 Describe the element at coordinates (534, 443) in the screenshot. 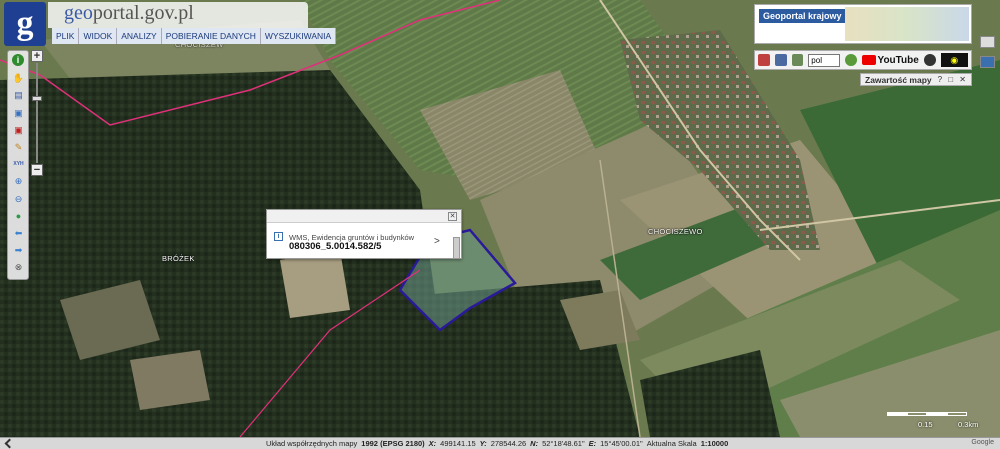

I see `n-label: N:` at that location.